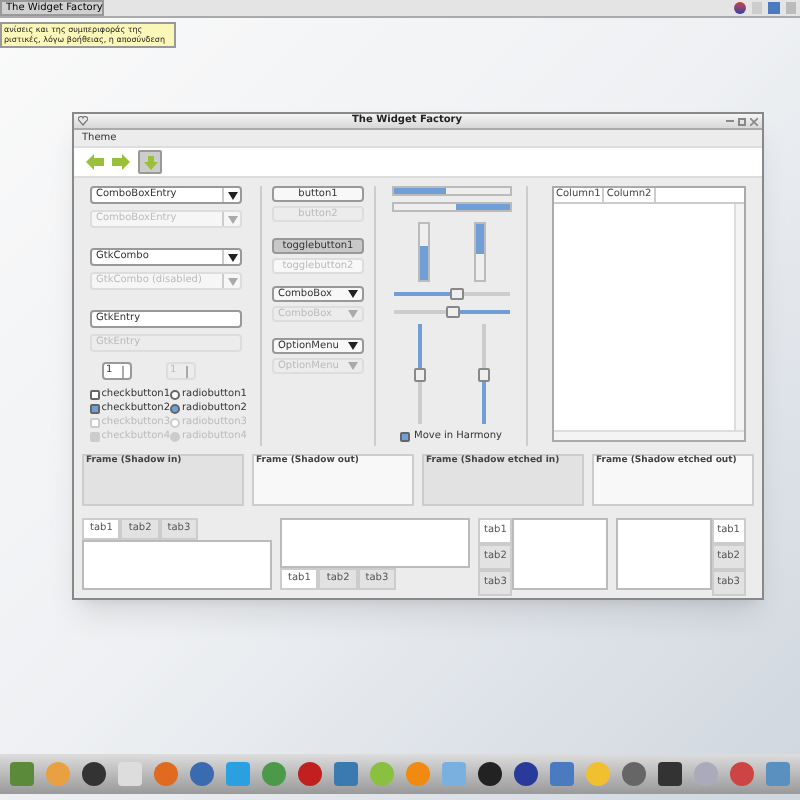 The width and height of the screenshot is (800, 800). I want to click on vertical-scrollbar, so click(739, 317).